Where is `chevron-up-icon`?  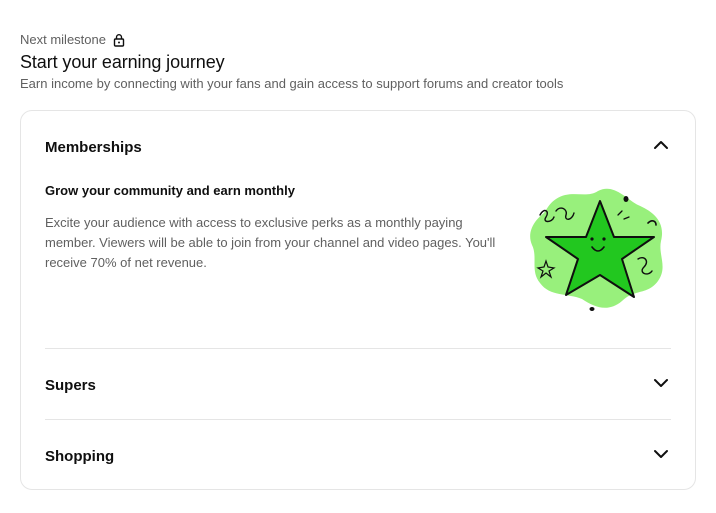 chevron-up-icon is located at coordinates (661, 147).